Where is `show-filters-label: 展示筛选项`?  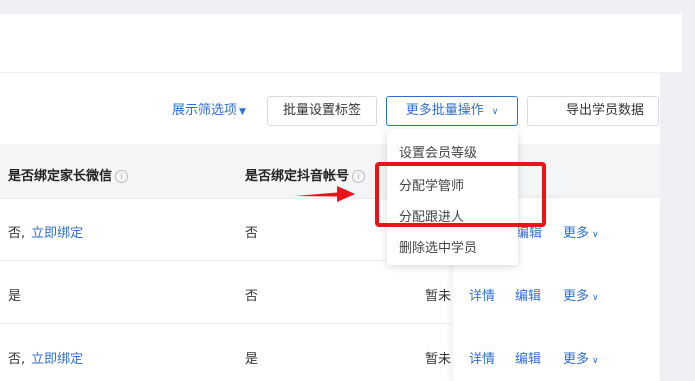 show-filters-label: 展示筛选项 is located at coordinates (205, 110).